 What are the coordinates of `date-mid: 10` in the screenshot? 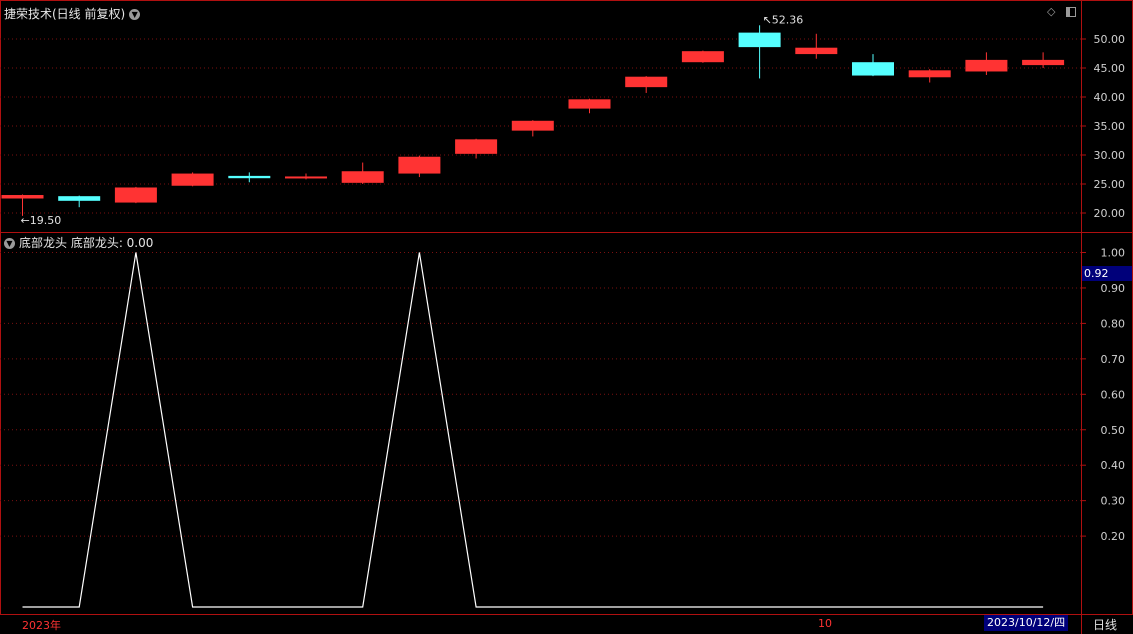 It's located at (825, 623).